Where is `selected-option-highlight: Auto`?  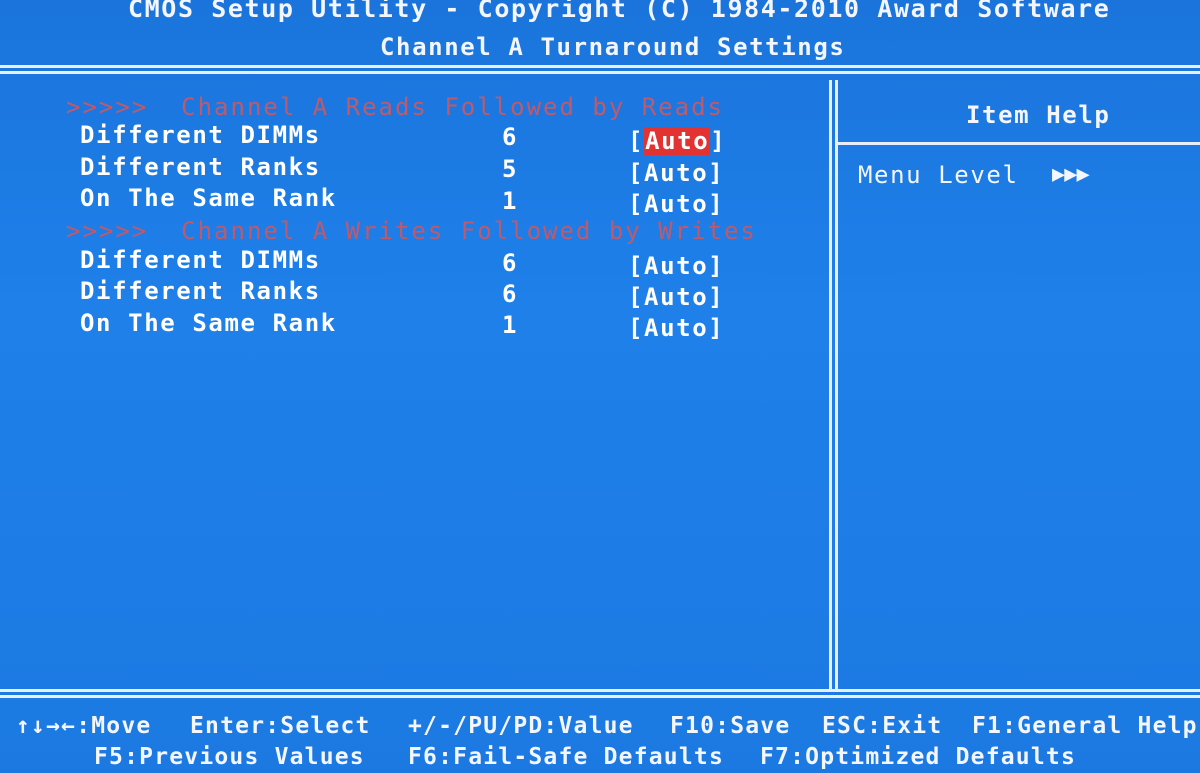 selected-option-highlight: Auto is located at coordinates (677, 141).